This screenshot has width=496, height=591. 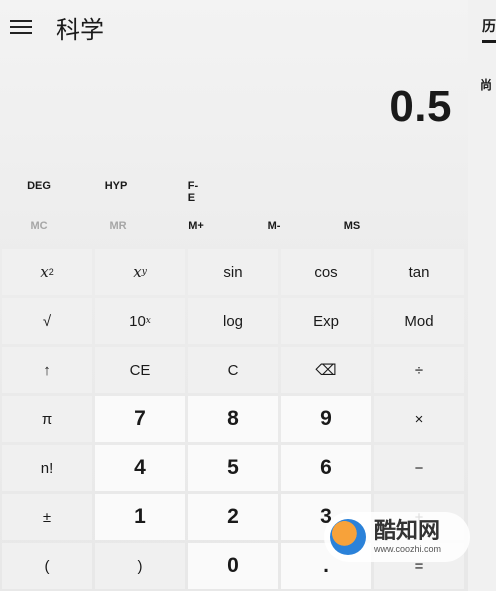 I want to click on history-panel: 历 尚, so click(x=482, y=295).